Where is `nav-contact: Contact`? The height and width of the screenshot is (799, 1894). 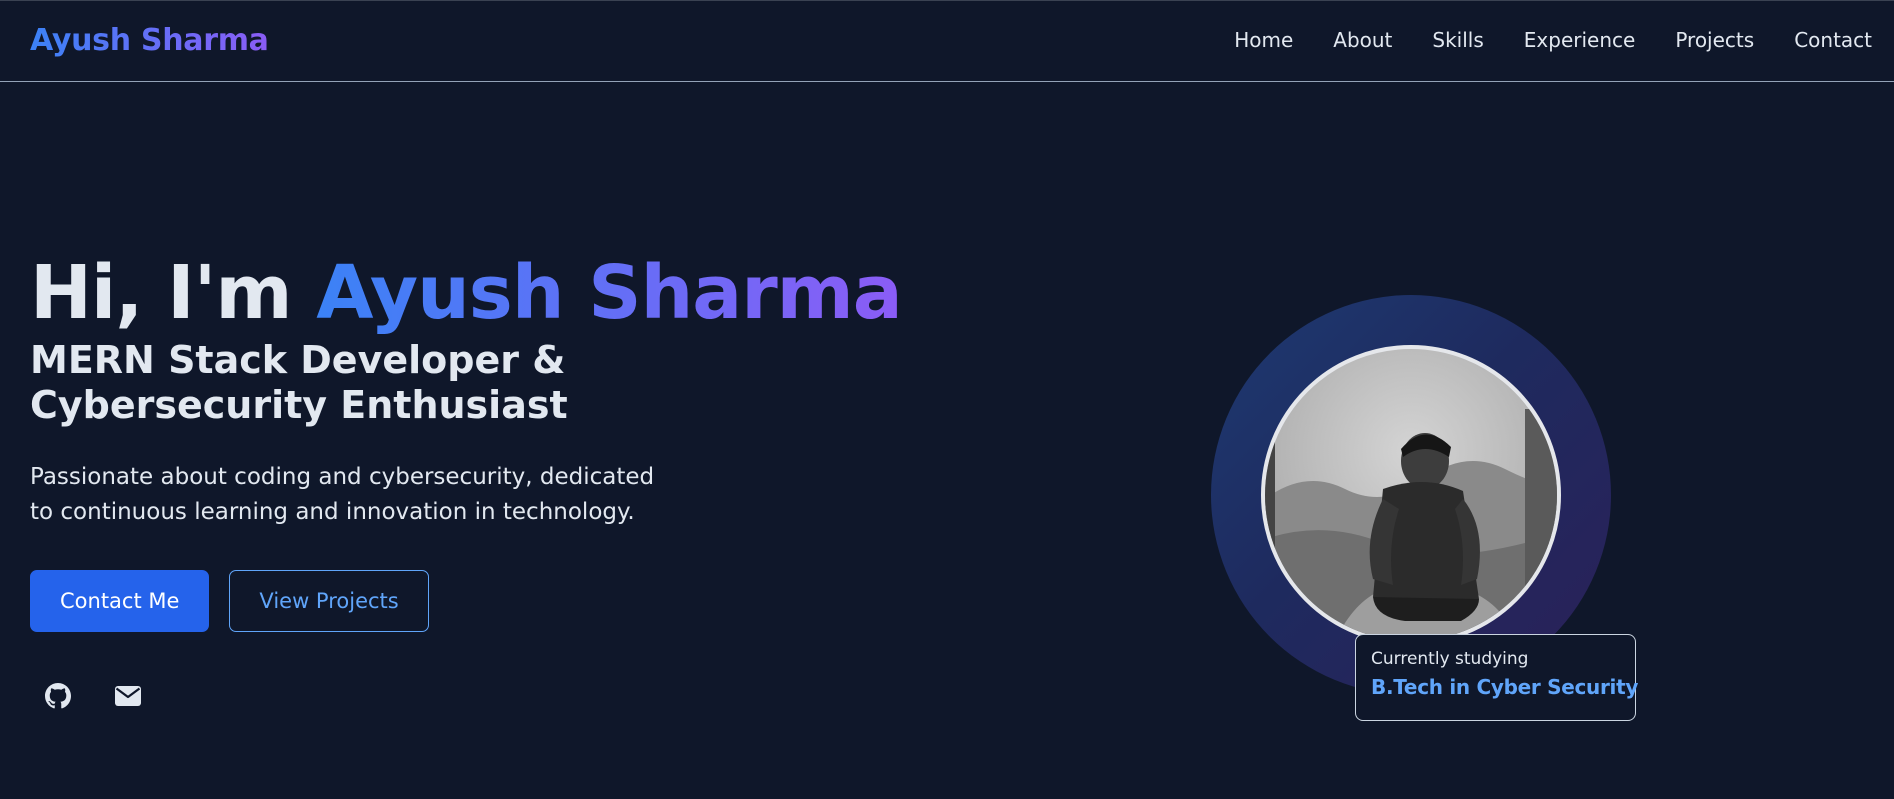
nav-contact: Contact is located at coordinates (1833, 40).